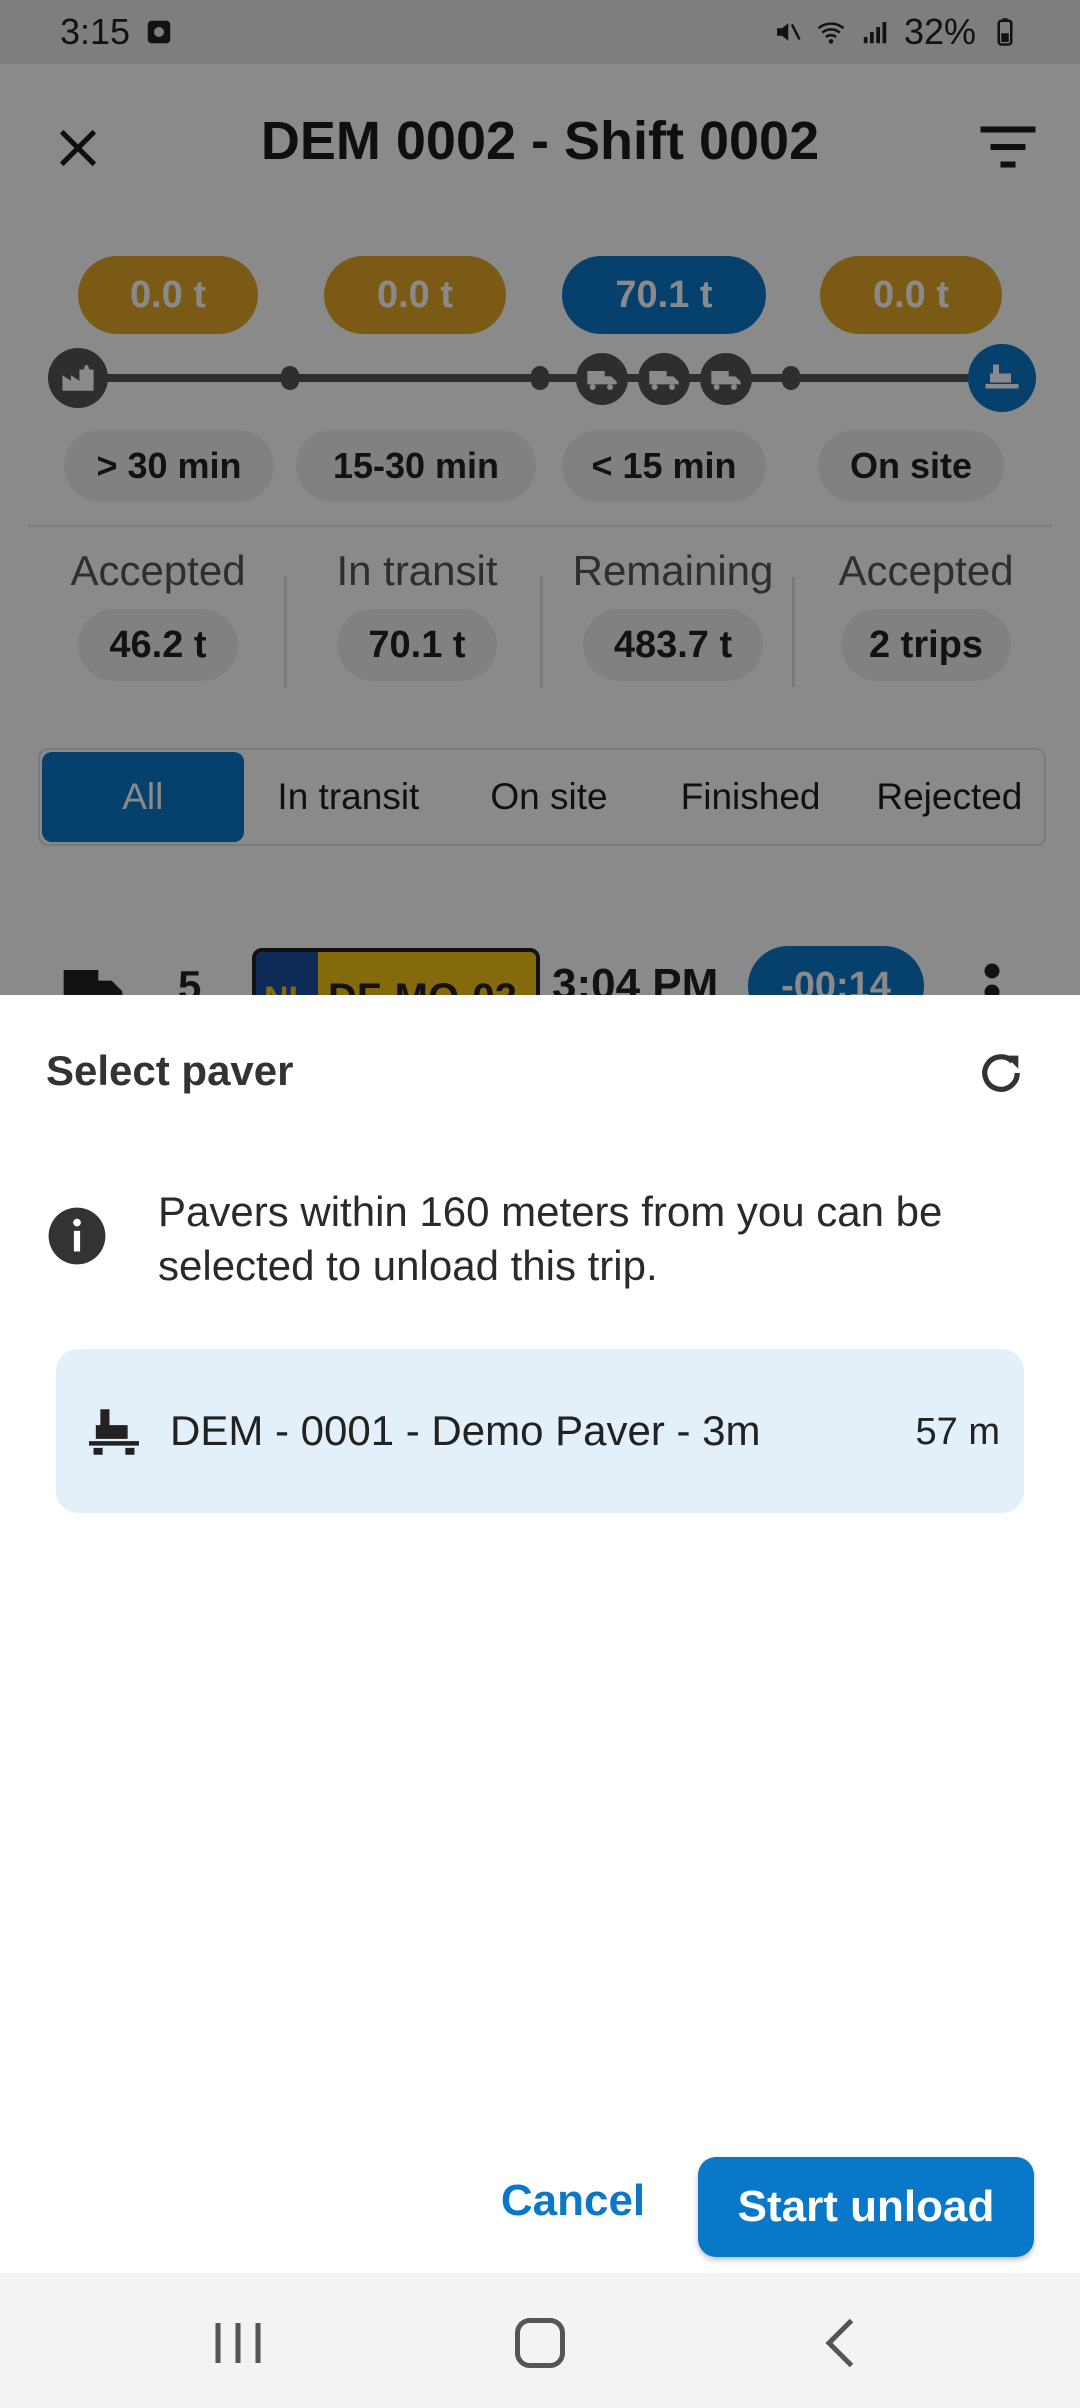 The image size is (1080, 2408). What do you see at coordinates (170, 1070) in the screenshot?
I see `sheet-title: Select paver` at bounding box center [170, 1070].